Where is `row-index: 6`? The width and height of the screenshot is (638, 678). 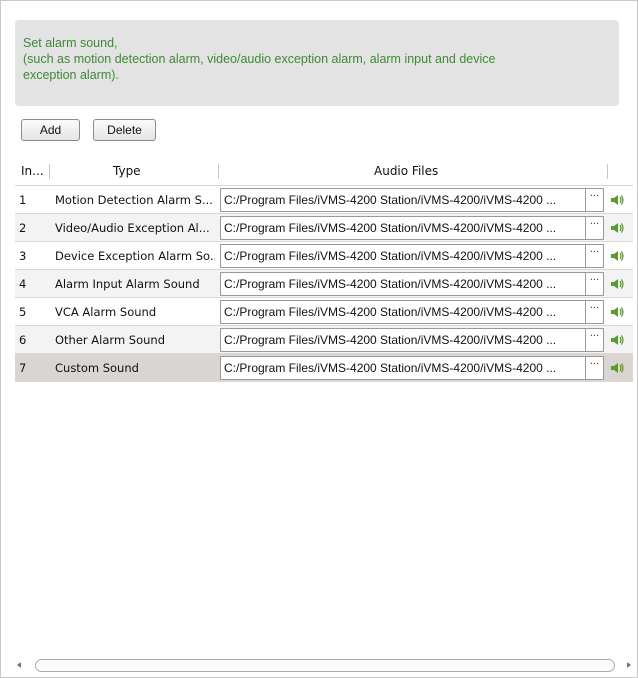
row-index: 6 is located at coordinates (23, 340).